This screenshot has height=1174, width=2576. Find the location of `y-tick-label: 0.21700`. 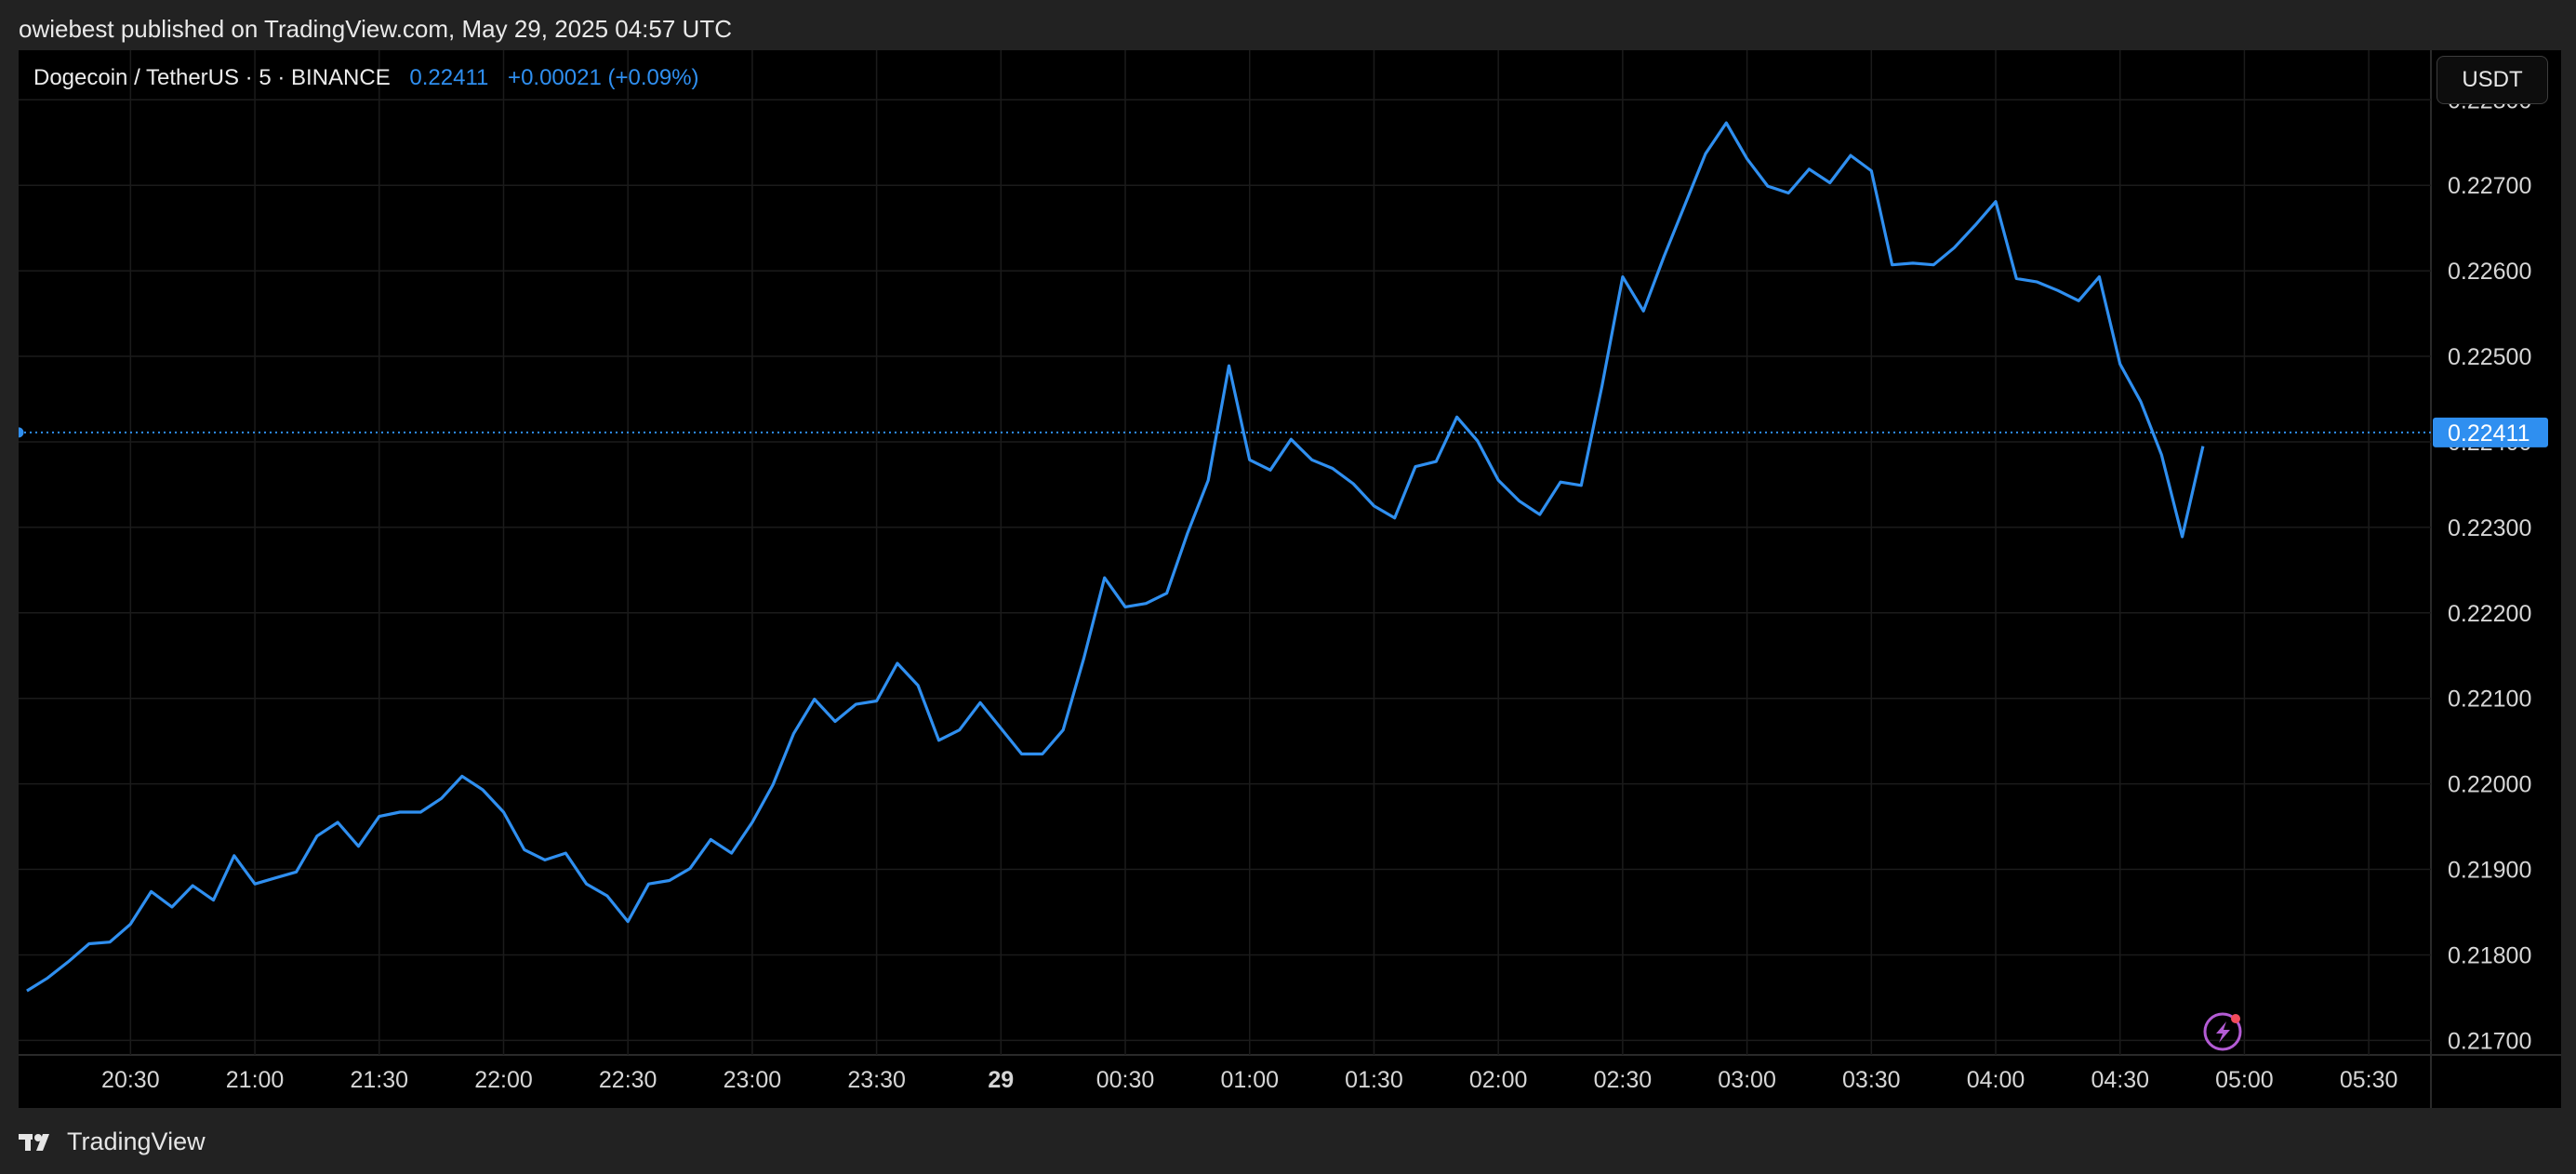

y-tick-label: 0.21700 is located at coordinates (2489, 1041).